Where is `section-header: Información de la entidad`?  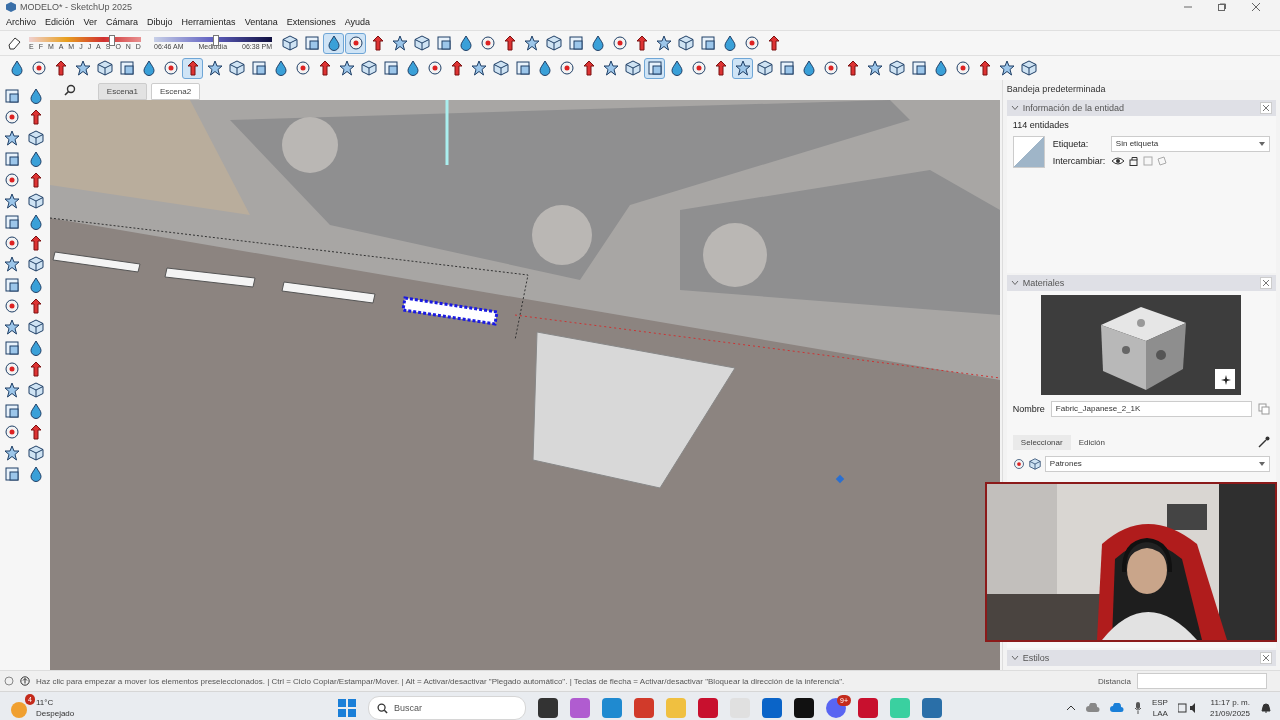 section-header: Información de la entidad is located at coordinates (1141, 107).